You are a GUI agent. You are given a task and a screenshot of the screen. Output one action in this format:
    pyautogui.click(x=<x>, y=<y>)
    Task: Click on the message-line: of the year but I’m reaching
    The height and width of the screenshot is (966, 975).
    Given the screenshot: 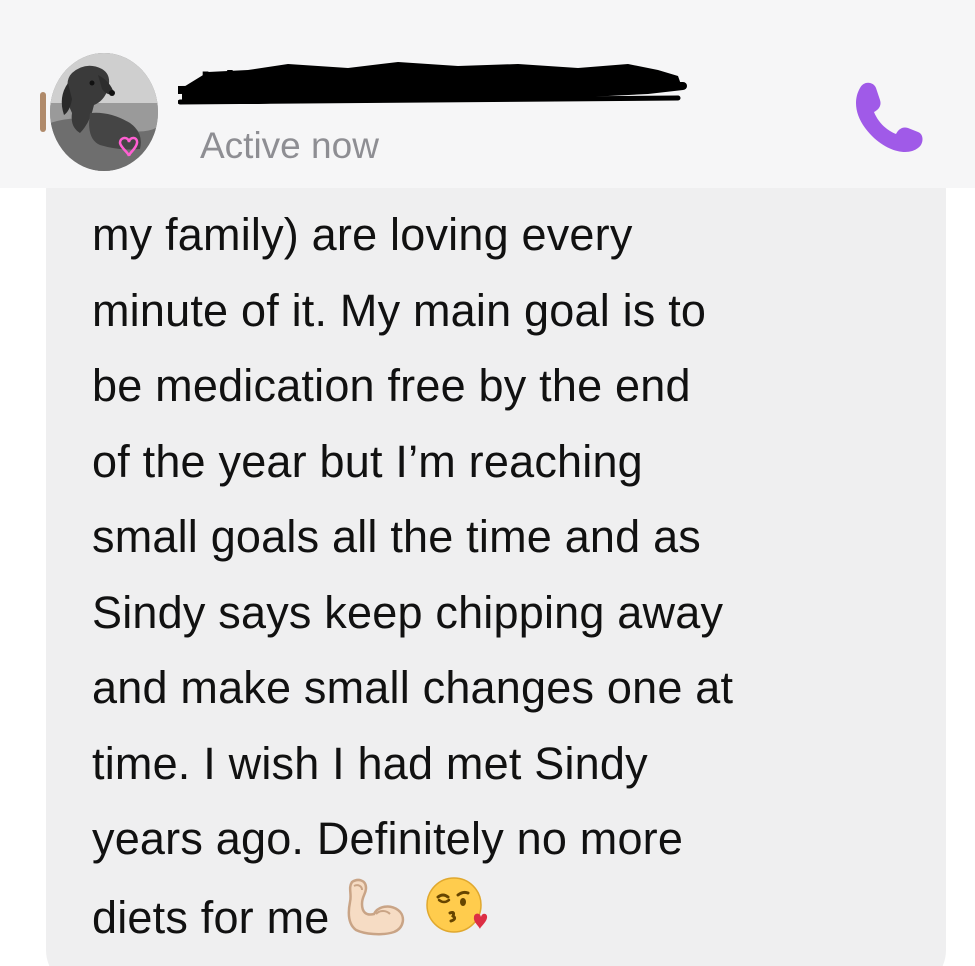 What is the action you would take?
    pyautogui.click(x=367, y=461)
    